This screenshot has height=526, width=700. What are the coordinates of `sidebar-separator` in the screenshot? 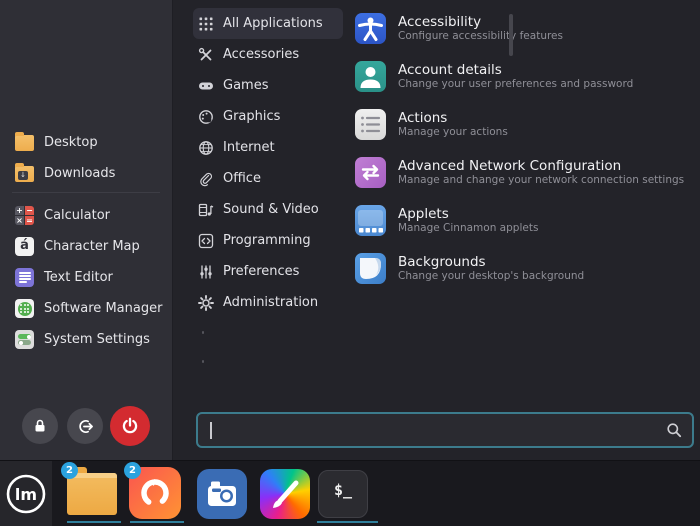 It's located at (86, 192).